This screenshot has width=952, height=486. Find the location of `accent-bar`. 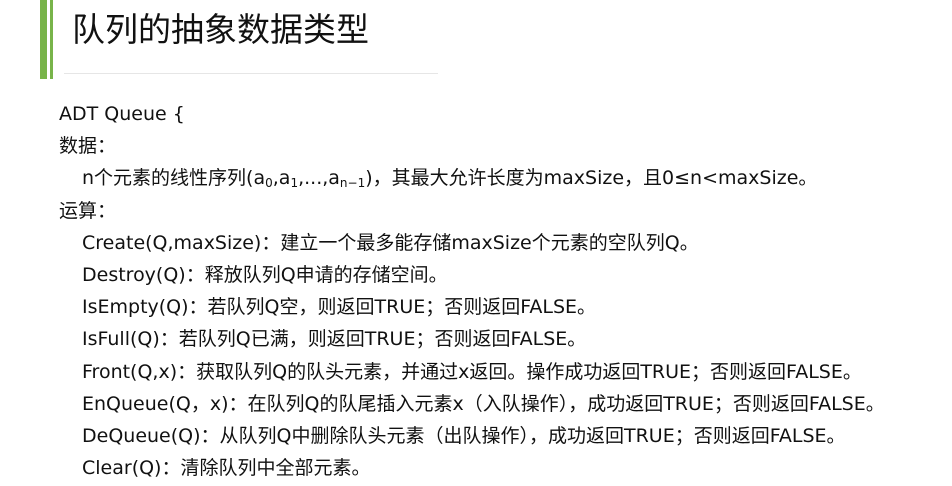

accent-bar is located at coordinates (43, 39).